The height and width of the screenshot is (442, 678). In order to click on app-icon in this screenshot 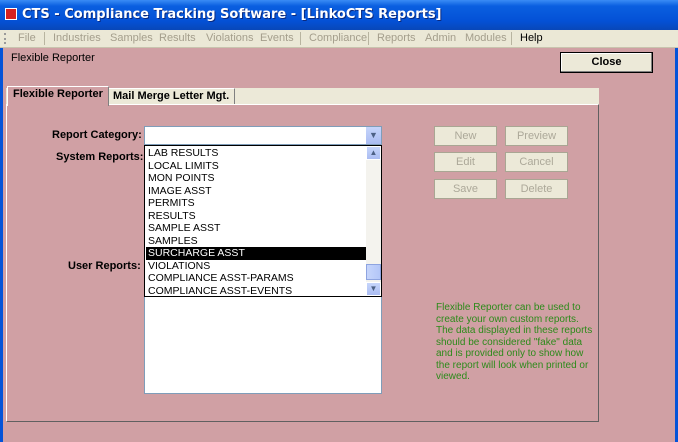, I will do `click(11, 14)`.